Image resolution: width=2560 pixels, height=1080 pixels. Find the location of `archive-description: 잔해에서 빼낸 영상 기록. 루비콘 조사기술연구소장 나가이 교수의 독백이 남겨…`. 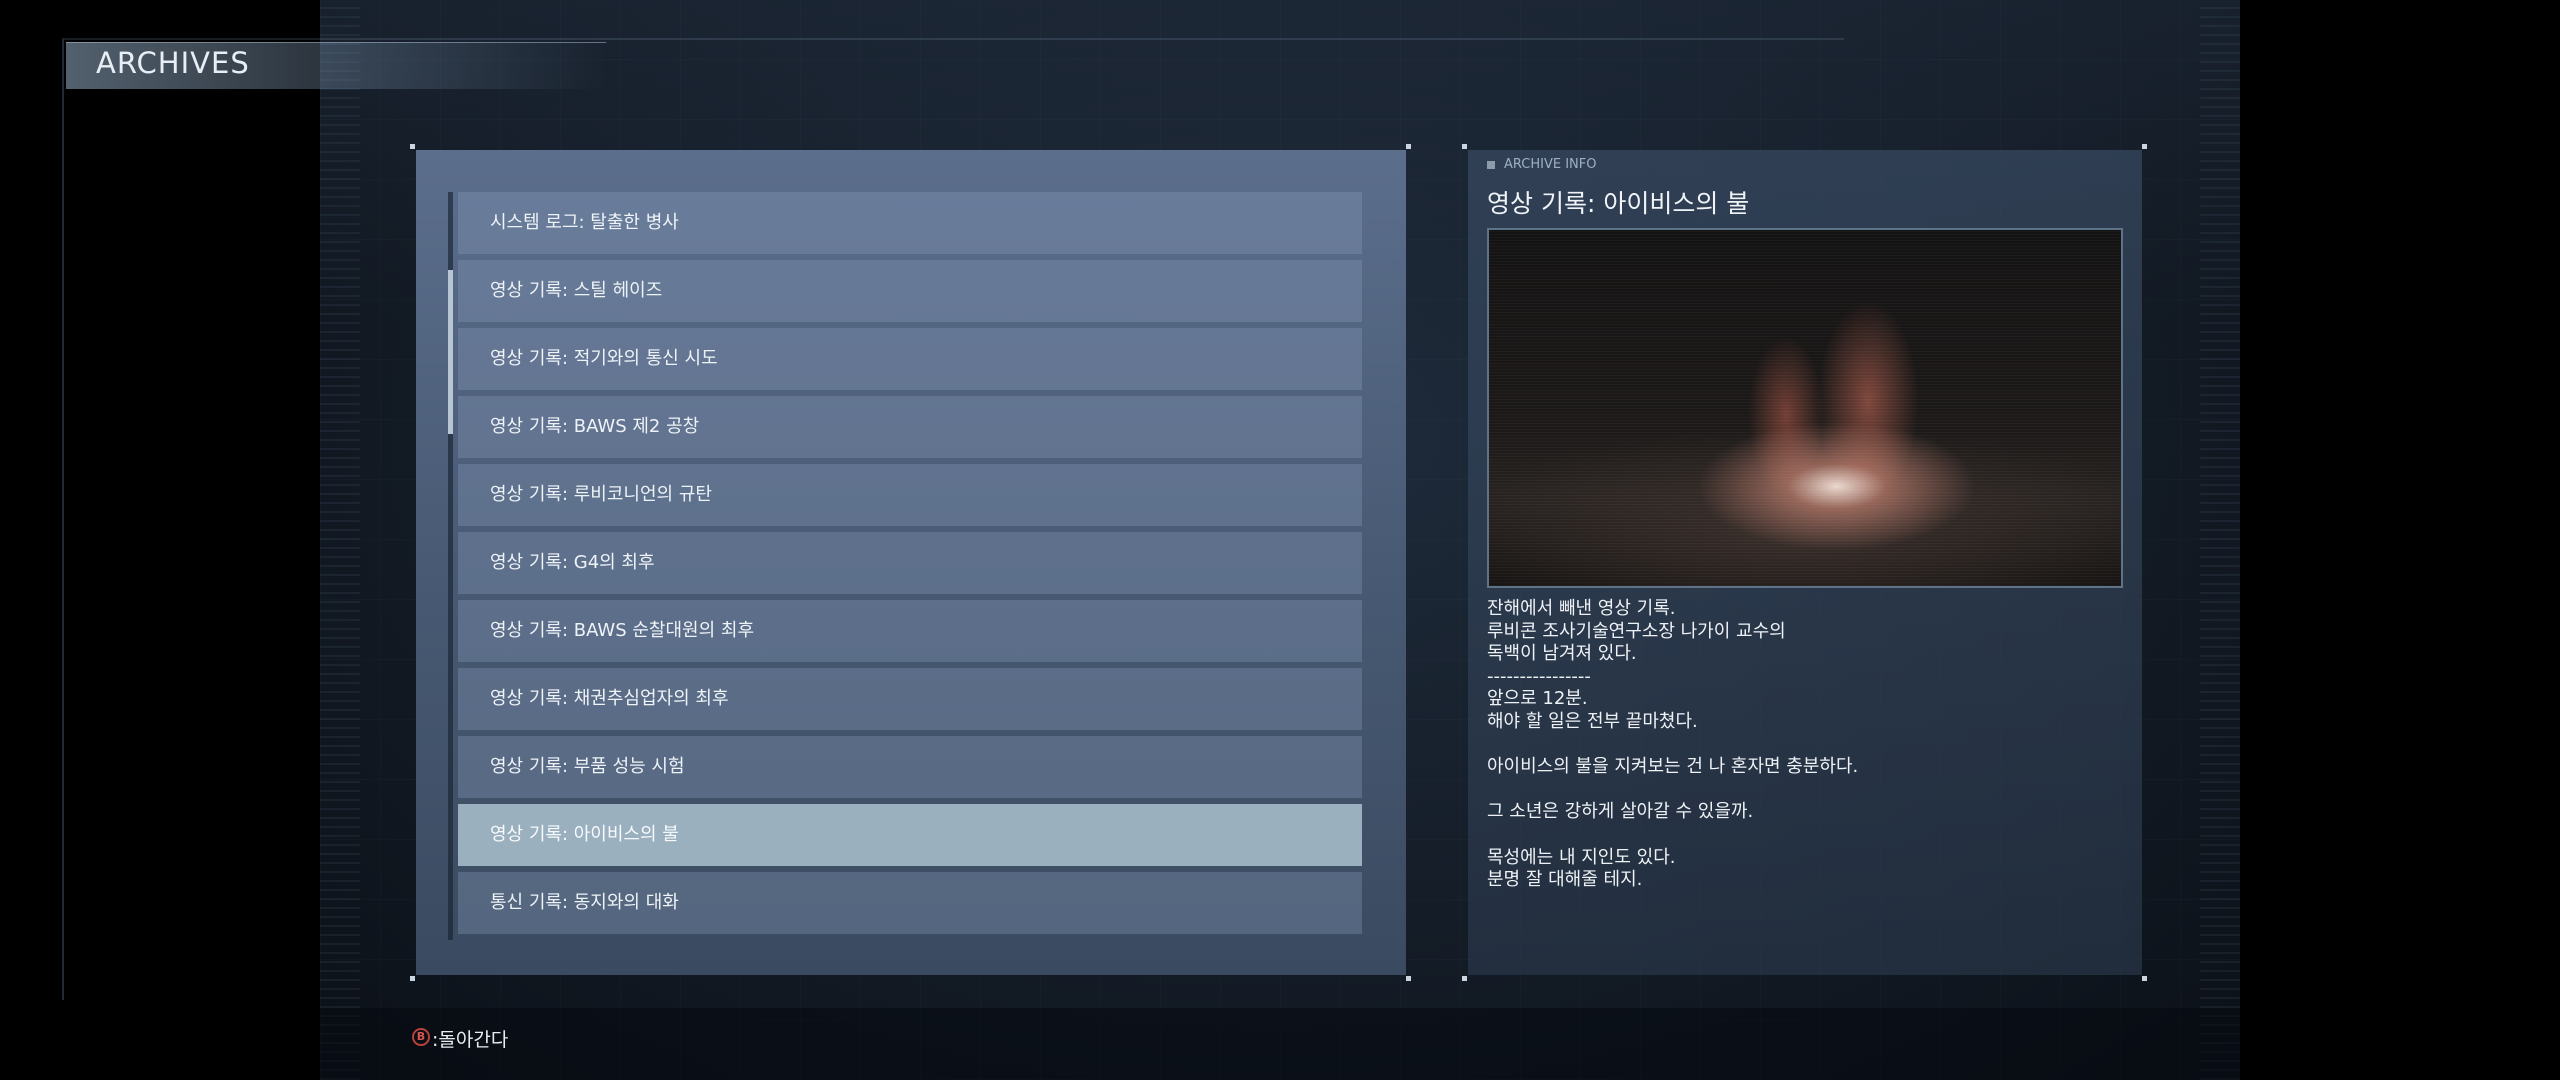

archive-description: 잔해에서 빼낸 영상 기록. 루비콘 조사기술연구소장 나가이 교수의 독백이 남겨… is located at coordinates (1797, 745).